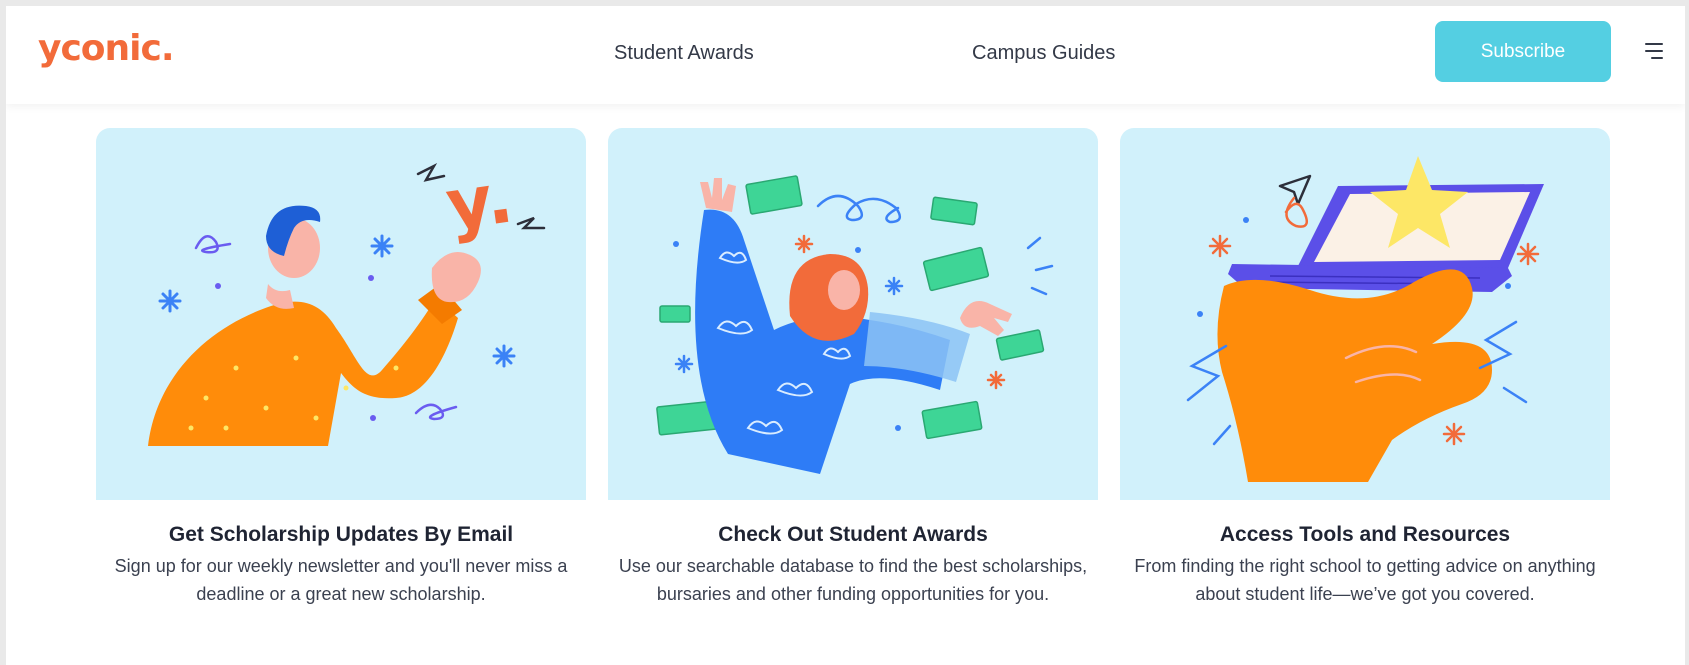  I want to click on nav-campus-guides: Campus Guides, so click(1043, 53).